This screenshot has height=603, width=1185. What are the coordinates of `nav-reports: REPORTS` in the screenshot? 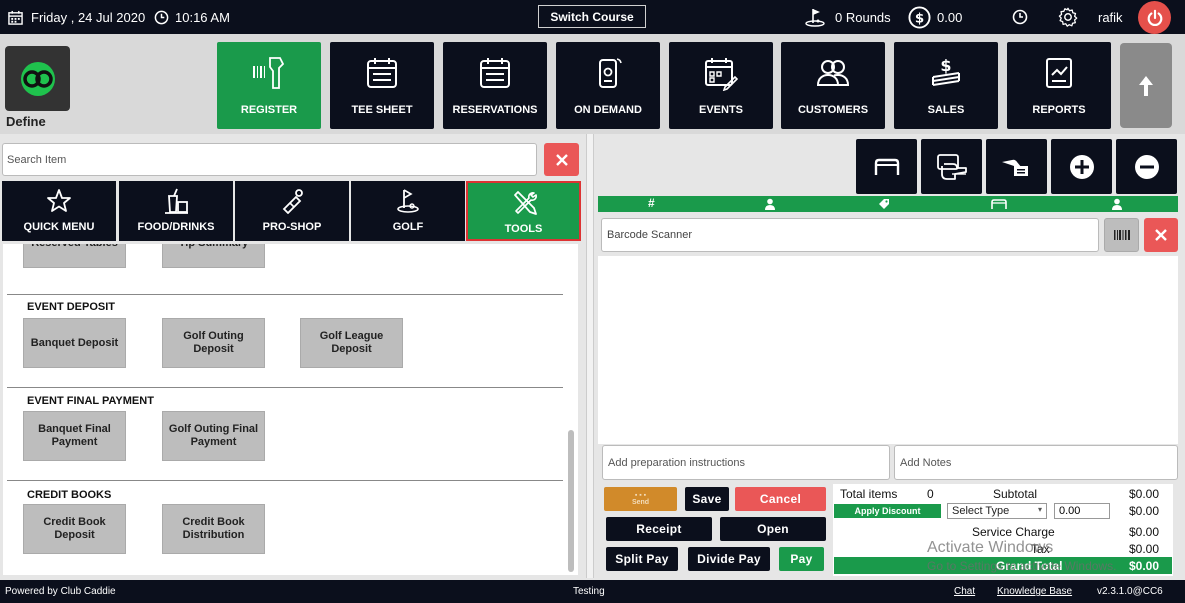 It's located at (1059, 85).